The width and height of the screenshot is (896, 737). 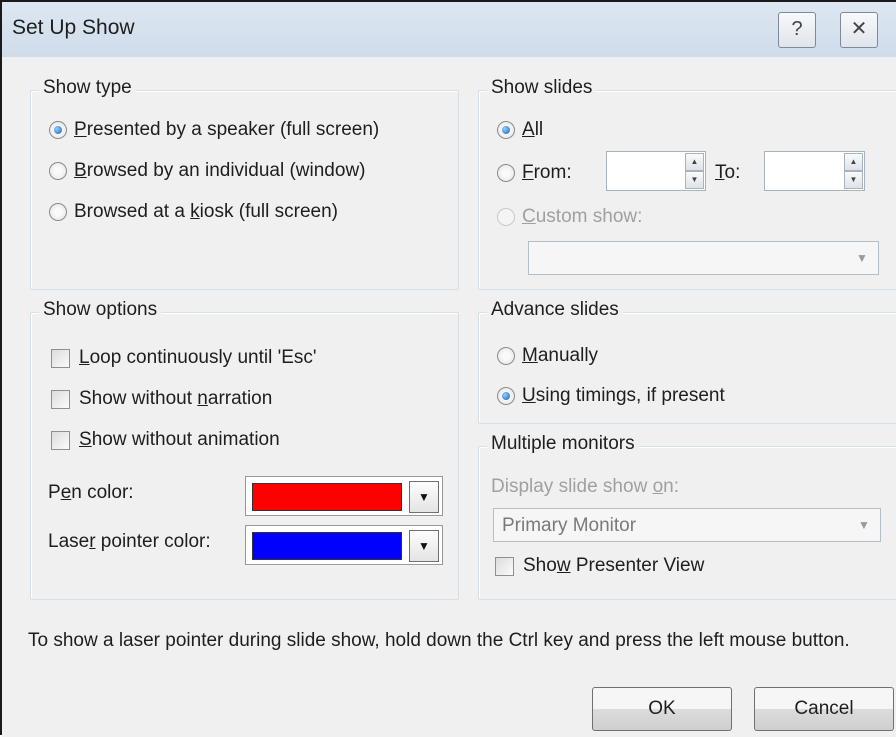 What do you see at coordinates (176, 398) in the screenshot?
I see `option-label: Show without narration` at bounding box center [176, 398].